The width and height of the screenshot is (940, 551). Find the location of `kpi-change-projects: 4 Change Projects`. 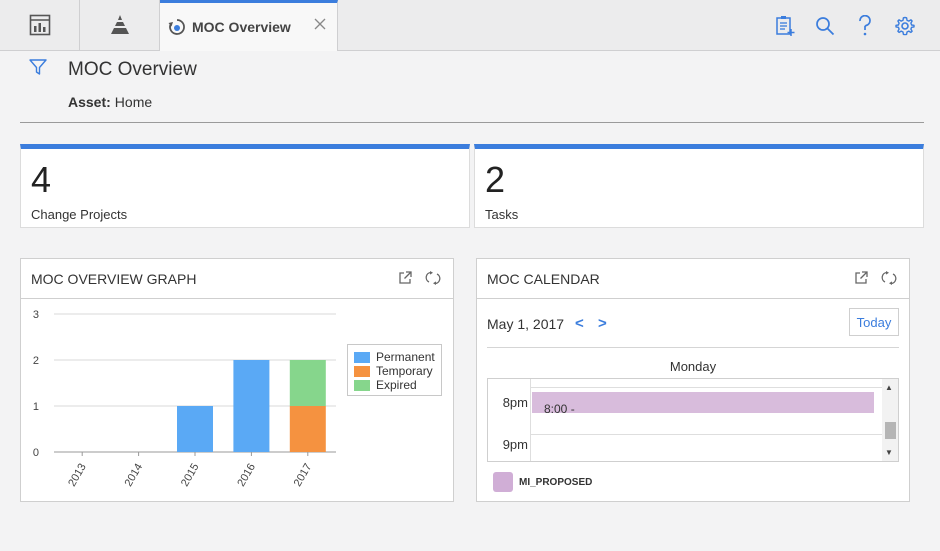

kpi-change-projects: 4 Change Projects is located at coordinates (245, 186).